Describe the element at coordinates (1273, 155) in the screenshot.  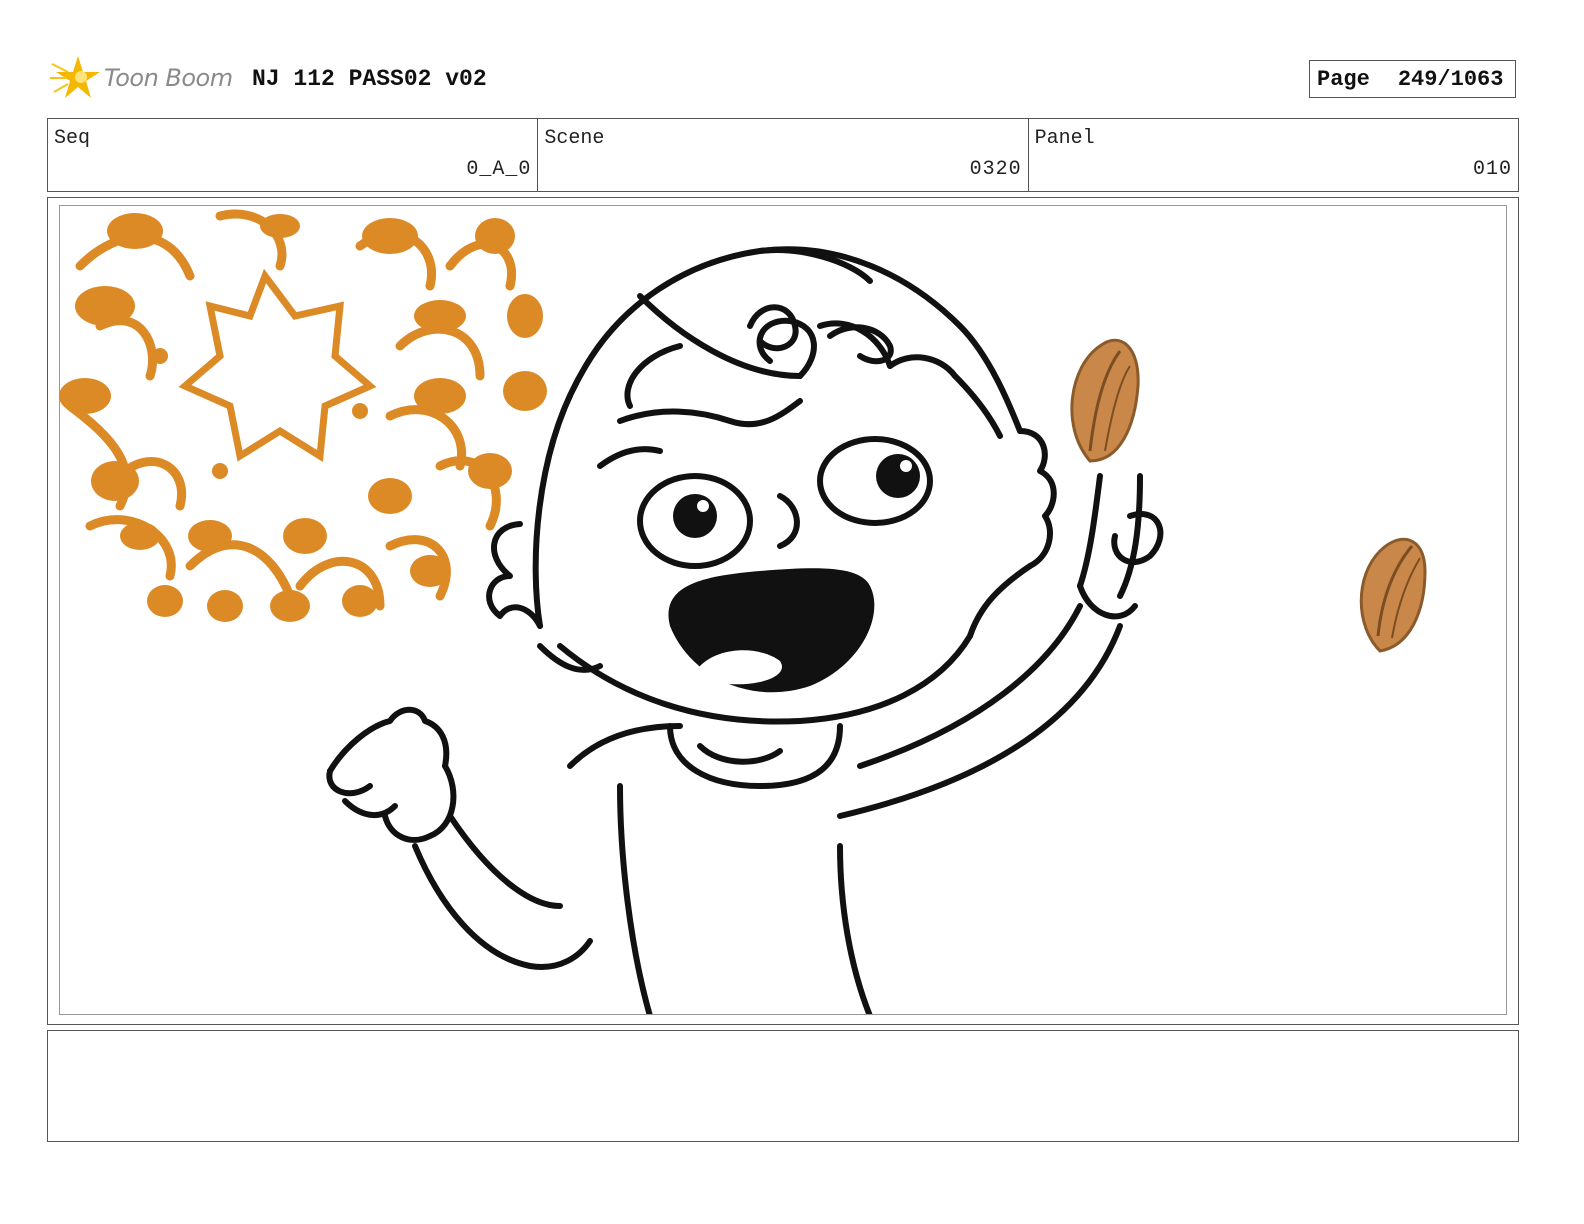
I see `panel-cell: Panel 010` at that location.